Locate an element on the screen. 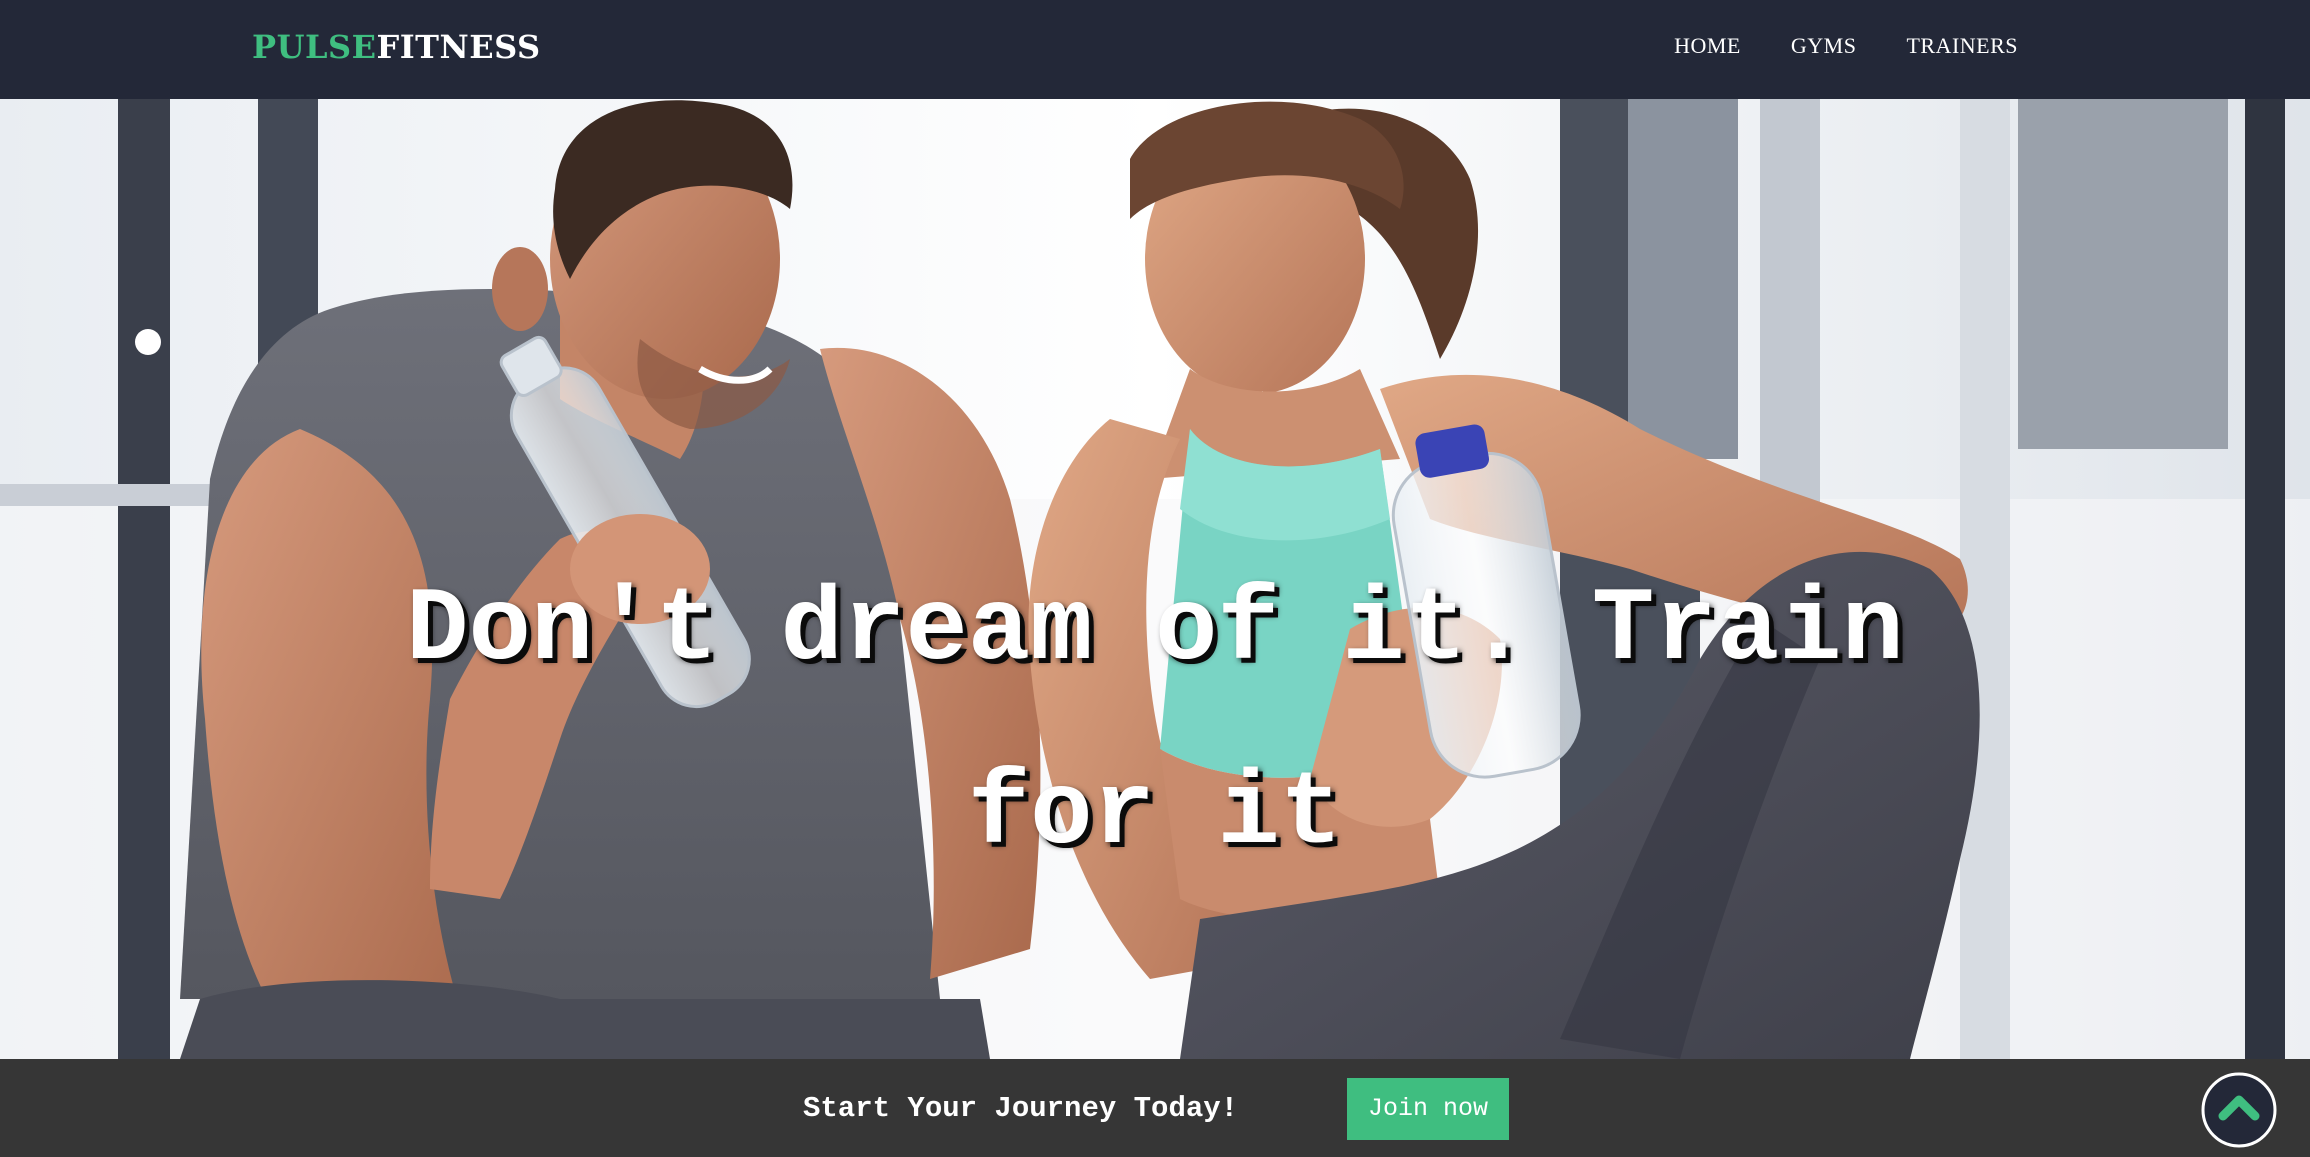 This screenshot has width=2310, height=1157. cta-bar: Start Your Journey Today! Join now is located at coordinates (1155, 1108).